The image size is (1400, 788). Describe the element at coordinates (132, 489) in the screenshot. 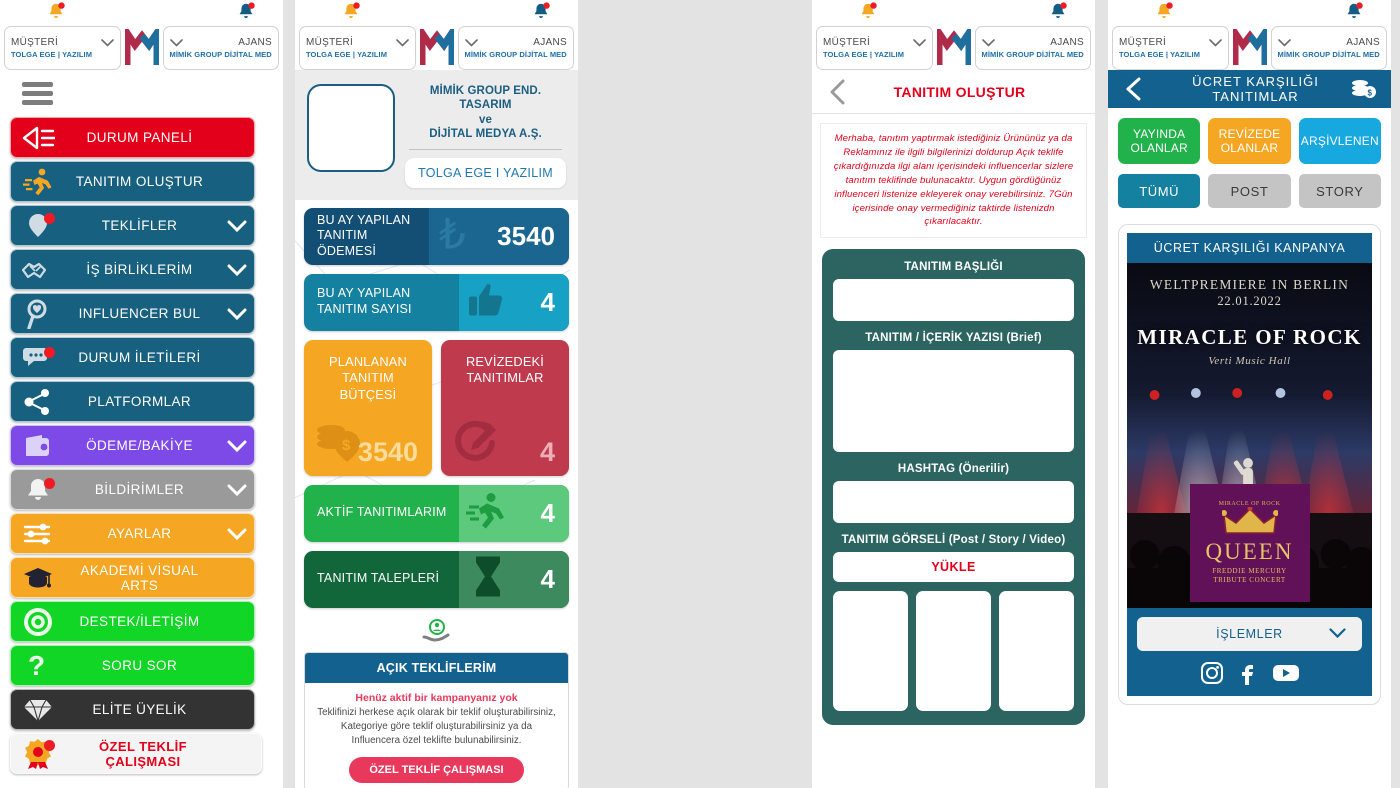

I see `sidebar-item-9: BİLDİRİMLER` at that location.